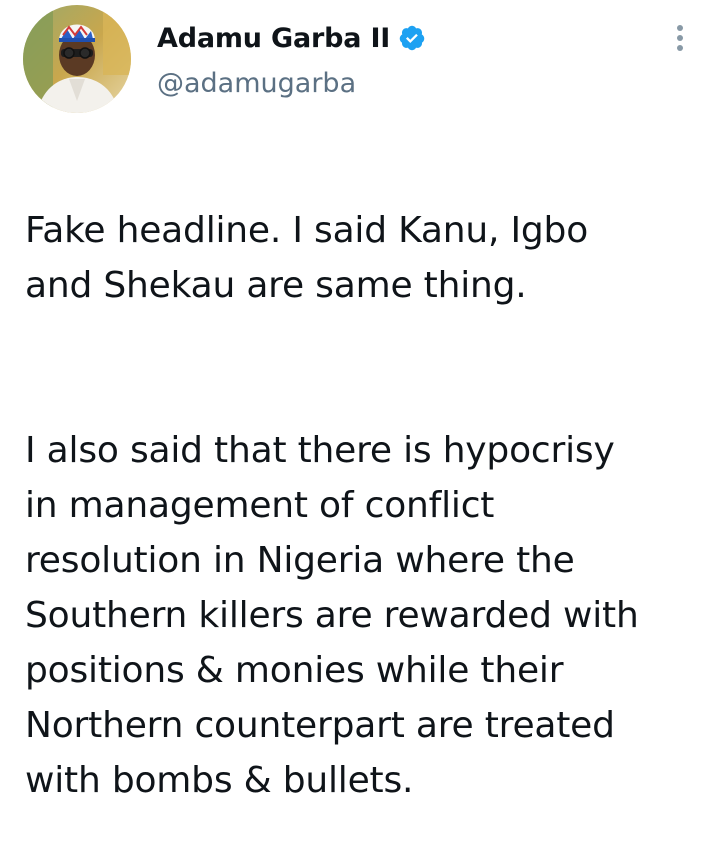  I want to click on more-options-button, so click(680, 38).